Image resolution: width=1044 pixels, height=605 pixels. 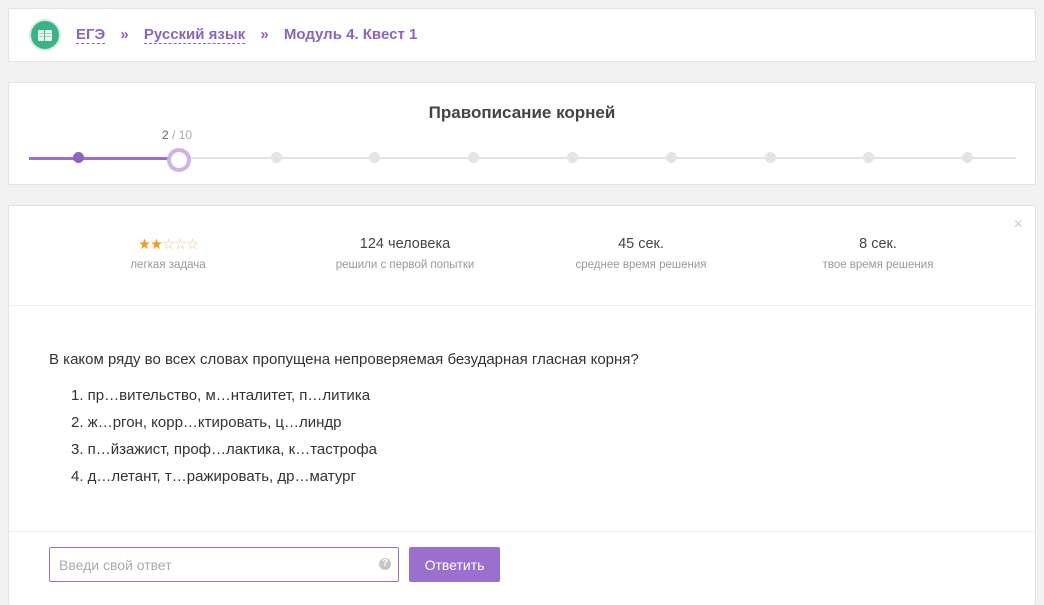 I want to click on option-item: 2. ж…ргон, корр…ктировать, ц…линдр, so click(x=206, y=422).